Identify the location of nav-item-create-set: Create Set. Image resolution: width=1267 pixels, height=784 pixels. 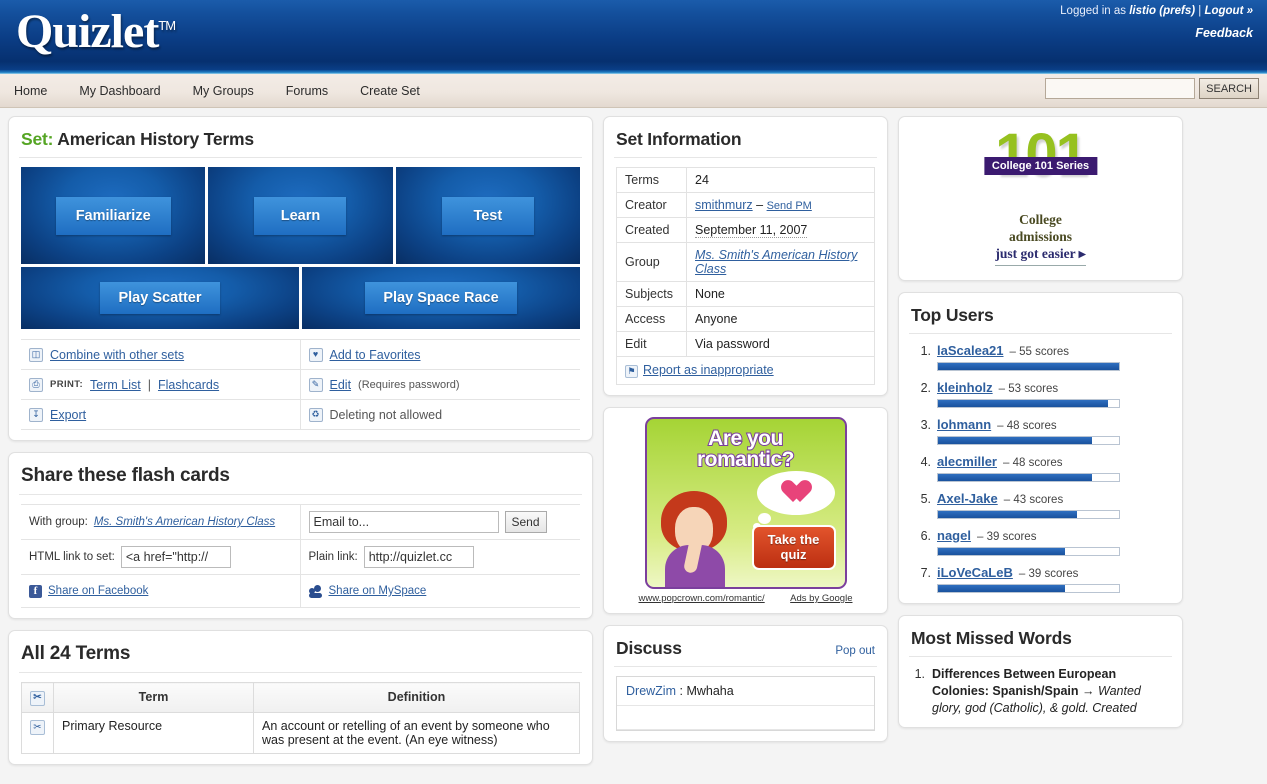
(390, 91).